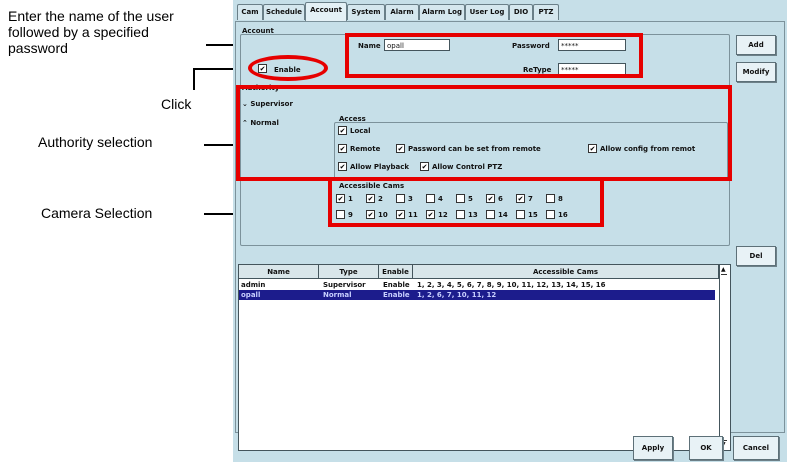 The width and height of the screenshot is (787, 462). Describe the element at coordinates (337, 295) in the screenshot. I see `cell-type: Normal` at that location.